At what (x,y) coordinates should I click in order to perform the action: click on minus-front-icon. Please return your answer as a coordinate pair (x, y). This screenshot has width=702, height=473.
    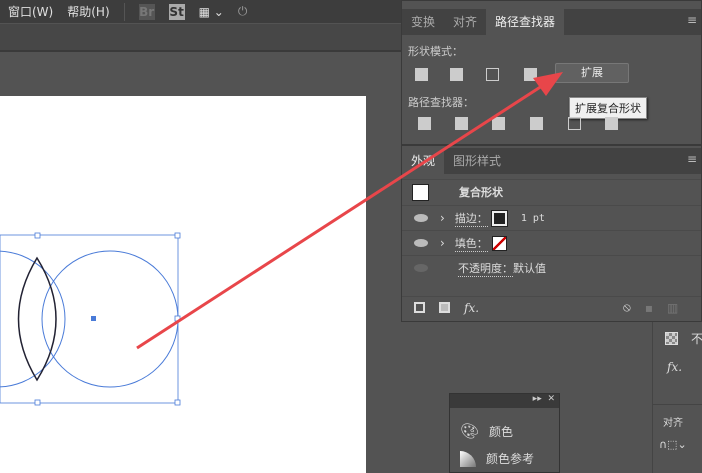
    Looking at the image, I should click on (456, 74).